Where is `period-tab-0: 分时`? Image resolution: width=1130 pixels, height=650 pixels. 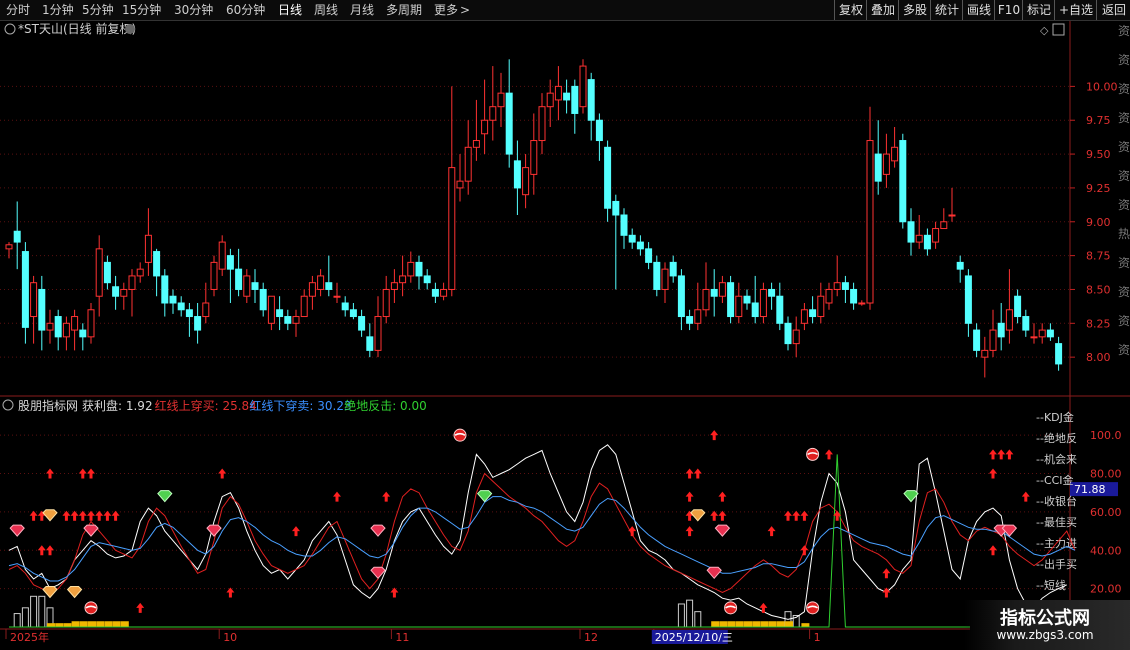 period-tab-0: 分时 is located at coordinates (18, 10).